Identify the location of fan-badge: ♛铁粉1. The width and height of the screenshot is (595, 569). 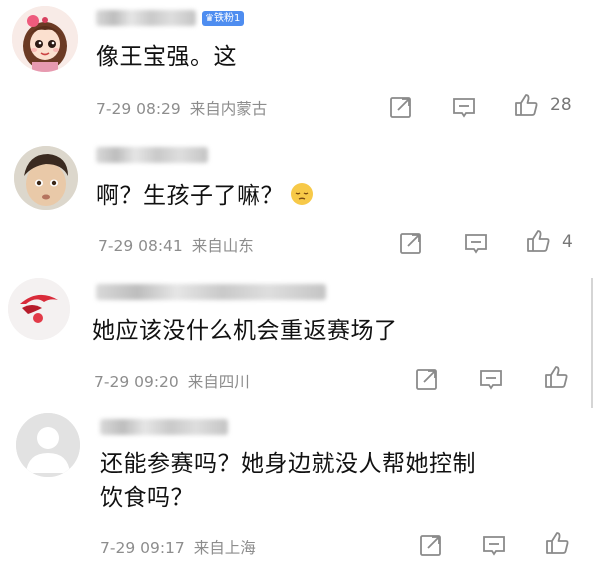
(223, 18).